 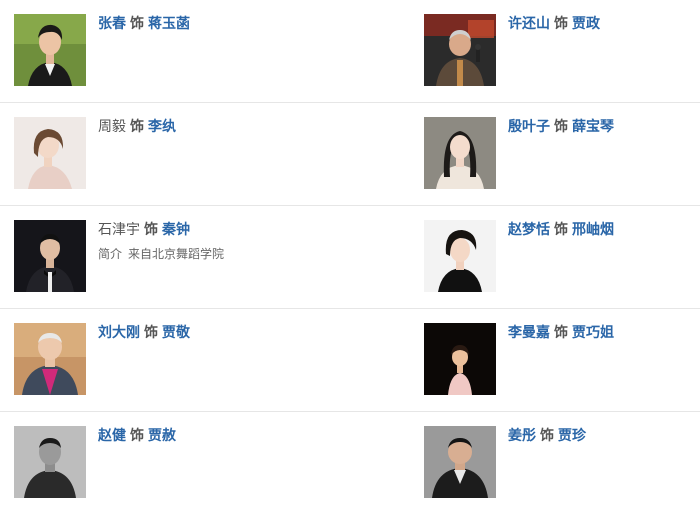 I want to click on actor-name: 李曼嘉, so click(x=529, y=333).